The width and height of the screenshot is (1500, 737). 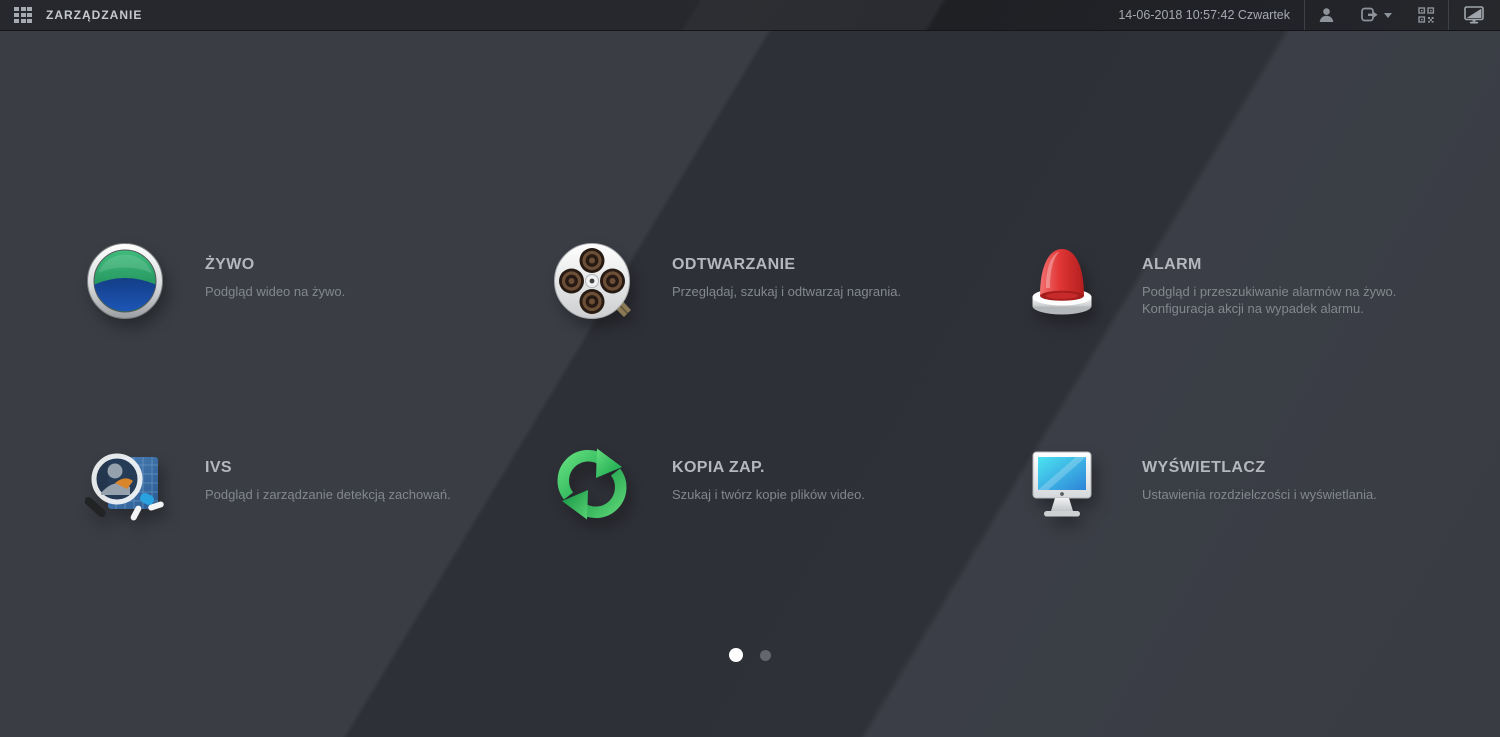 I want to click on film-reel-icon, so click(x=592, y=281).